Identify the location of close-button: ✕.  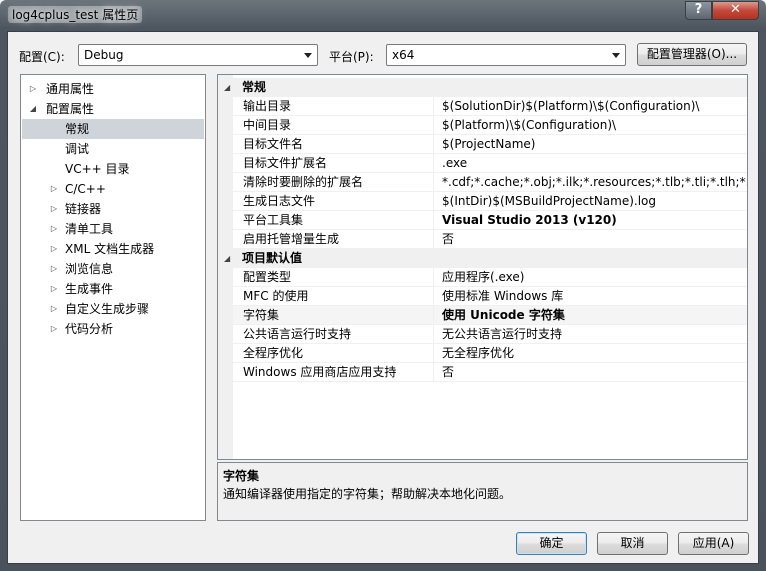
(735, 10).